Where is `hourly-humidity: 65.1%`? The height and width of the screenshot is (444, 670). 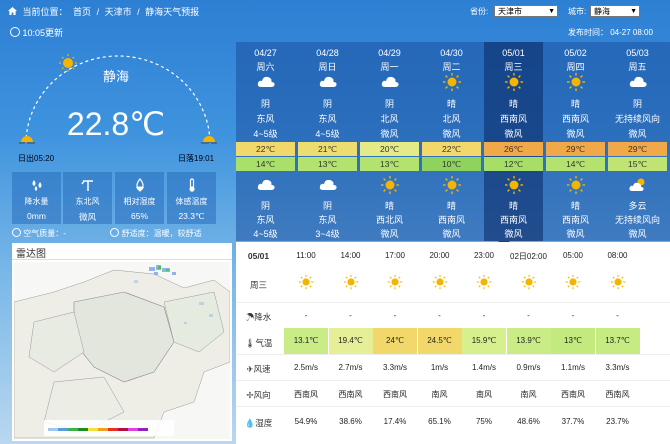
hourly-humidity: 65.1% is located at coordinates (439, 421).